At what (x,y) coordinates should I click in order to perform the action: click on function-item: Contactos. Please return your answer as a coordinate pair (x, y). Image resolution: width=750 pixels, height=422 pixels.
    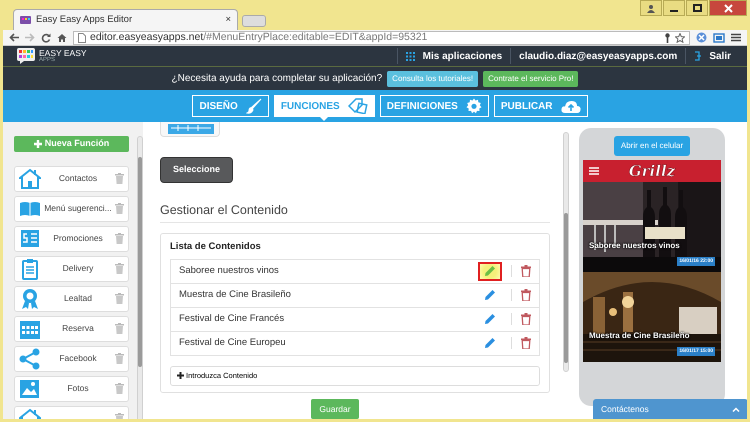
    Looking at the image, I should click on (71, 179).